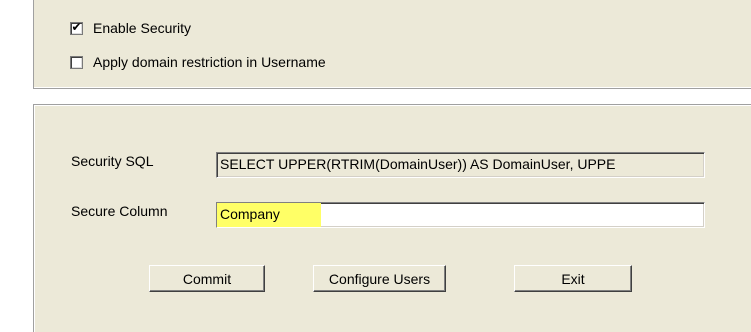  What do you see at coordinates (250, 214) in the screenshot?
I see `secure-column-value: Company` at bounding box center [250, 214].